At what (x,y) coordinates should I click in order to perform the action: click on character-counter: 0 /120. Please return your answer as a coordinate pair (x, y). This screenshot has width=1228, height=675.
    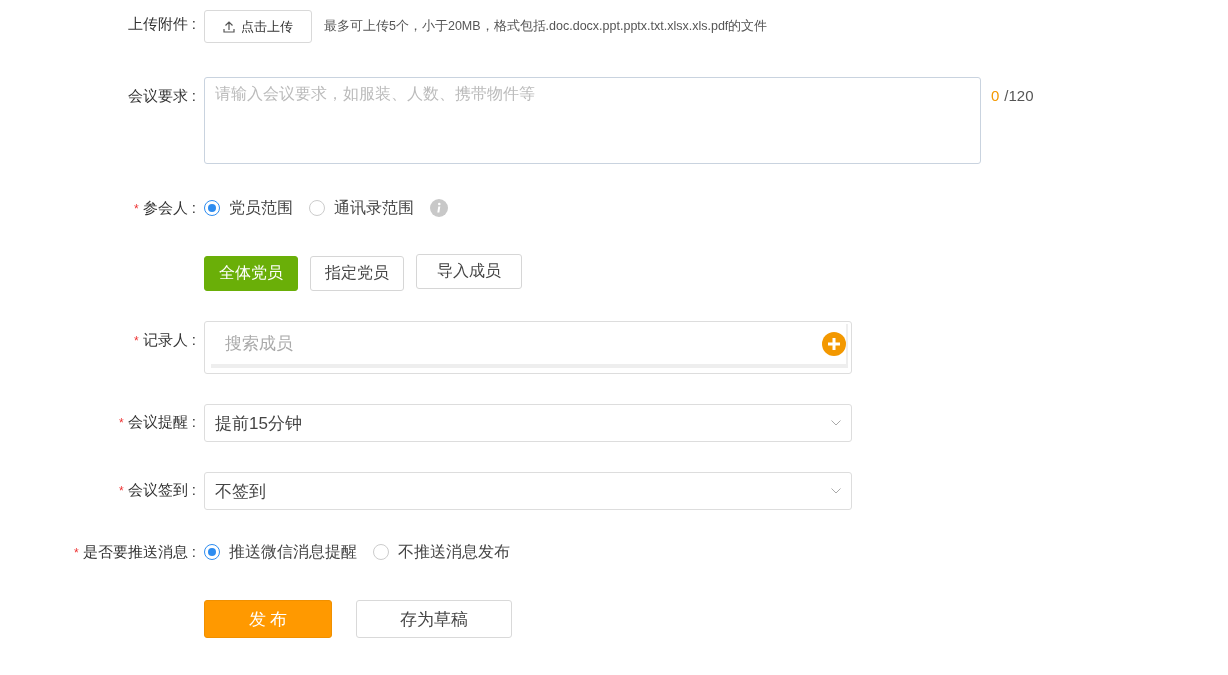
    Looking at the image, I should click on (1012, 95).